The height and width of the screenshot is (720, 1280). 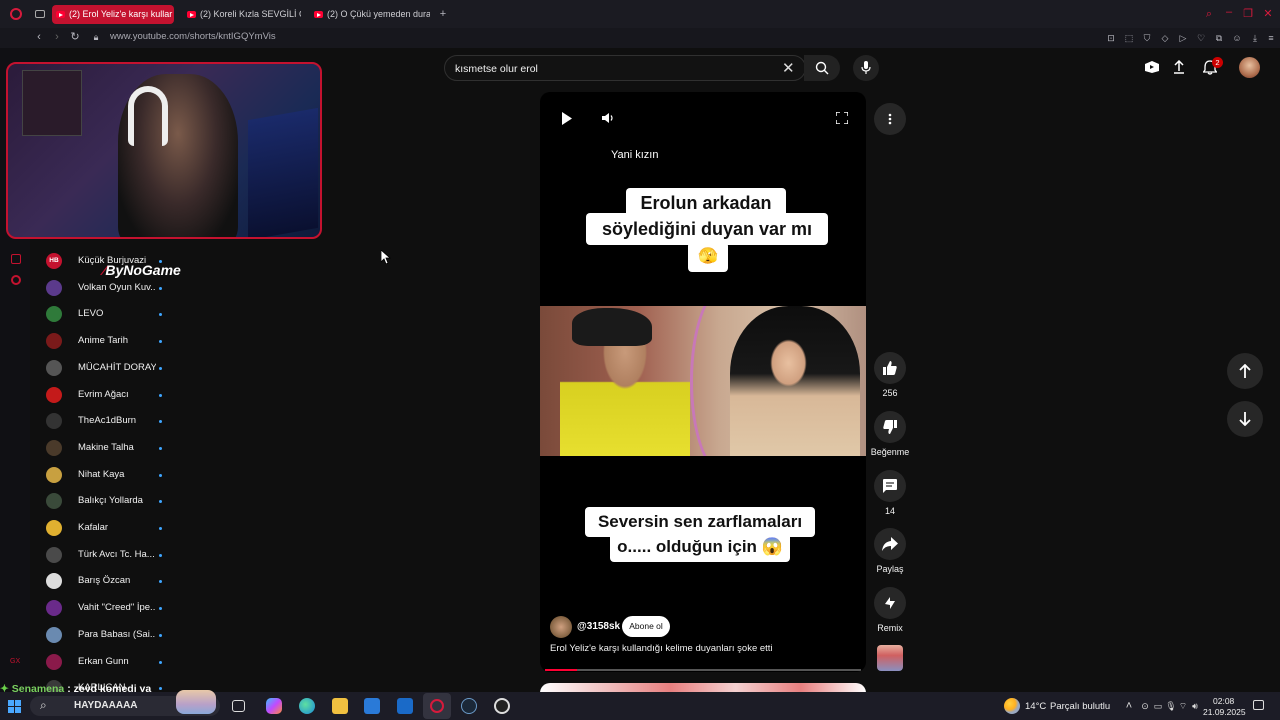 I want to click on tab-o-cuku: (2) O Çükü yemeden dura, so click(x=370, y=14).